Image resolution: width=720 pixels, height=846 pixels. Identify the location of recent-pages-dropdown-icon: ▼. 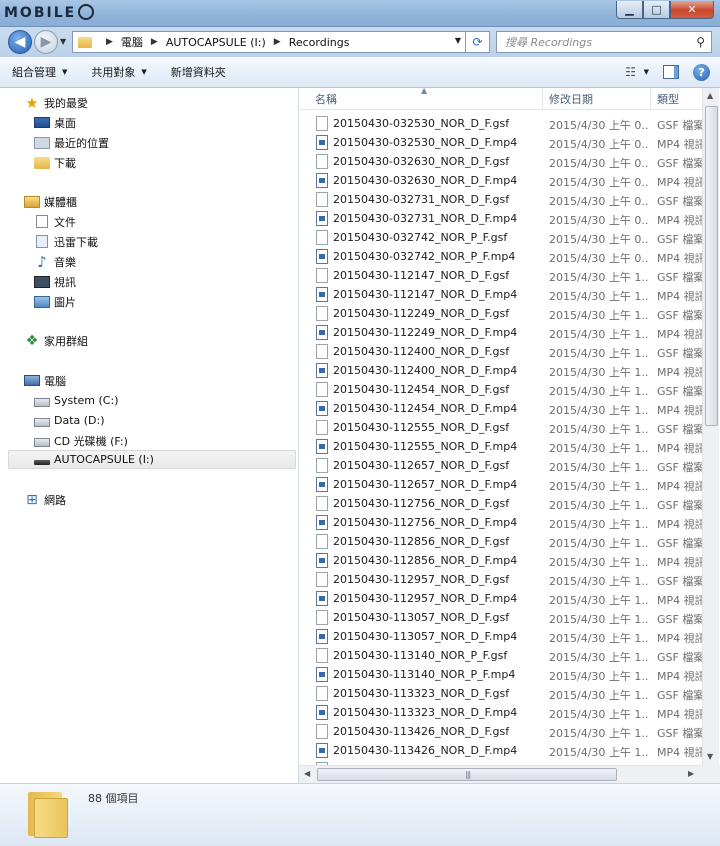
(63, 41).